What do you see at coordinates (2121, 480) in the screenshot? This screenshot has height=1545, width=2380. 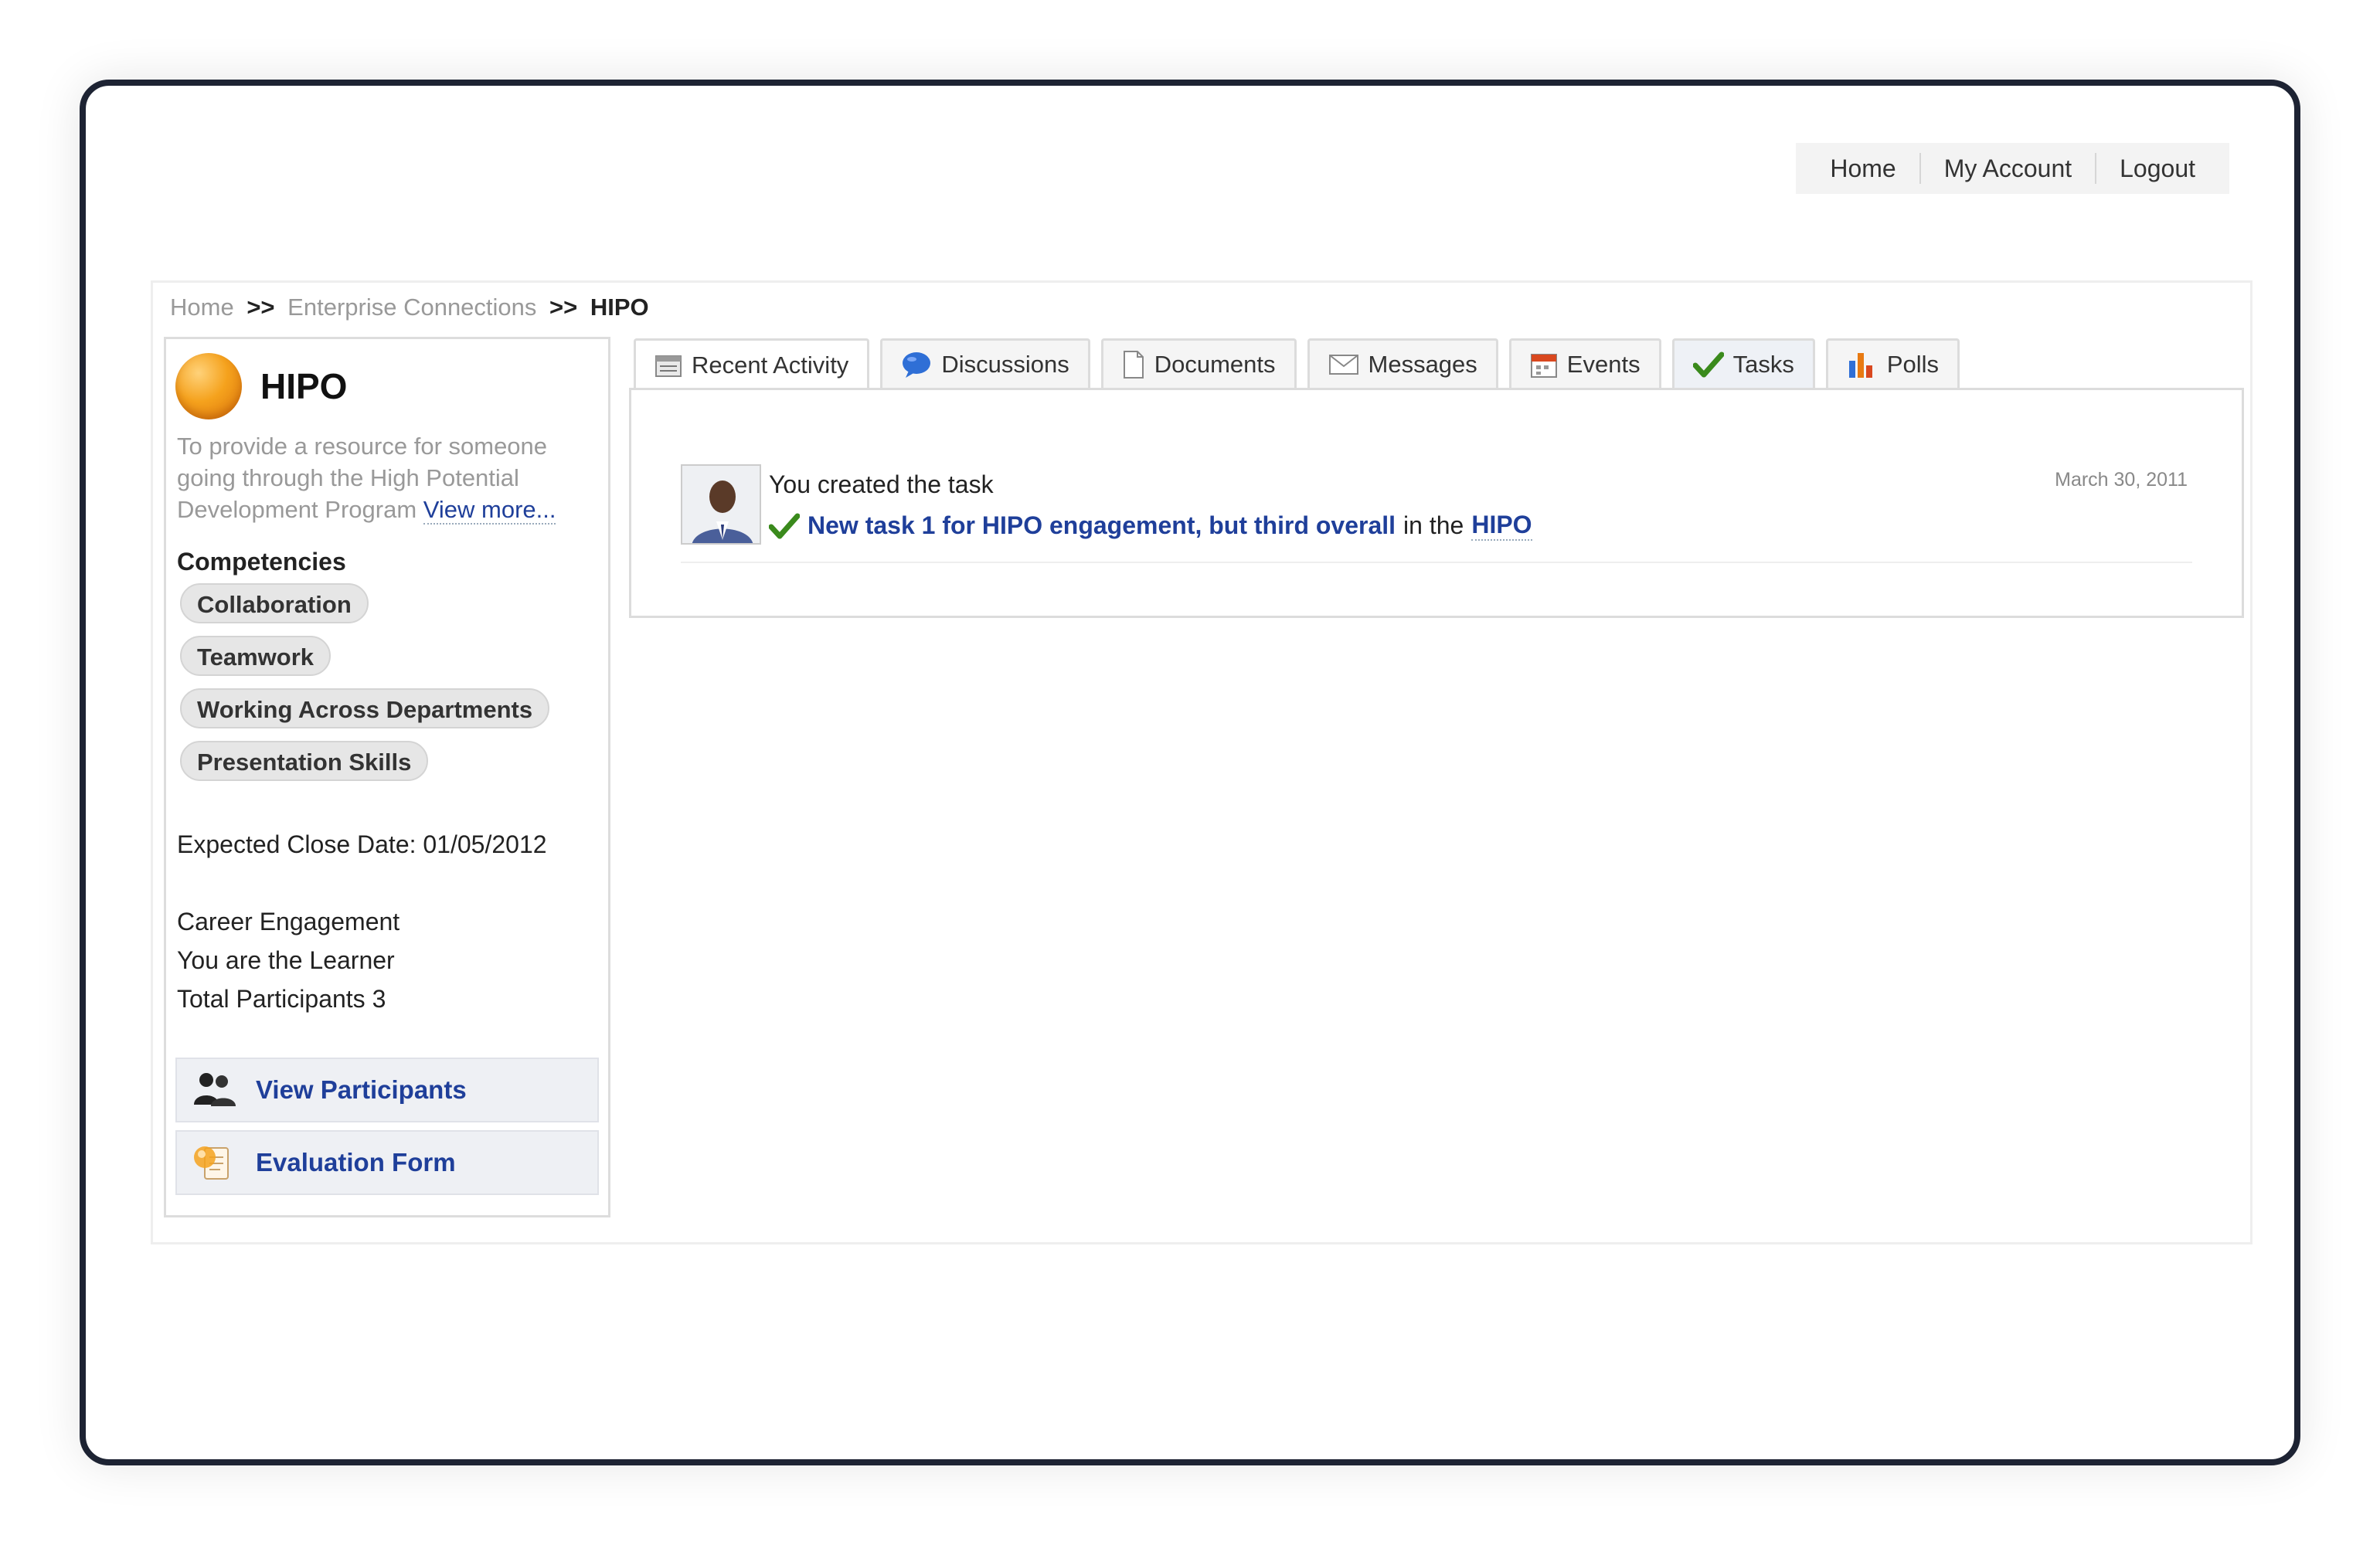 I see `activity-date: March 30, 2011` at bounding box center [2121, 480].